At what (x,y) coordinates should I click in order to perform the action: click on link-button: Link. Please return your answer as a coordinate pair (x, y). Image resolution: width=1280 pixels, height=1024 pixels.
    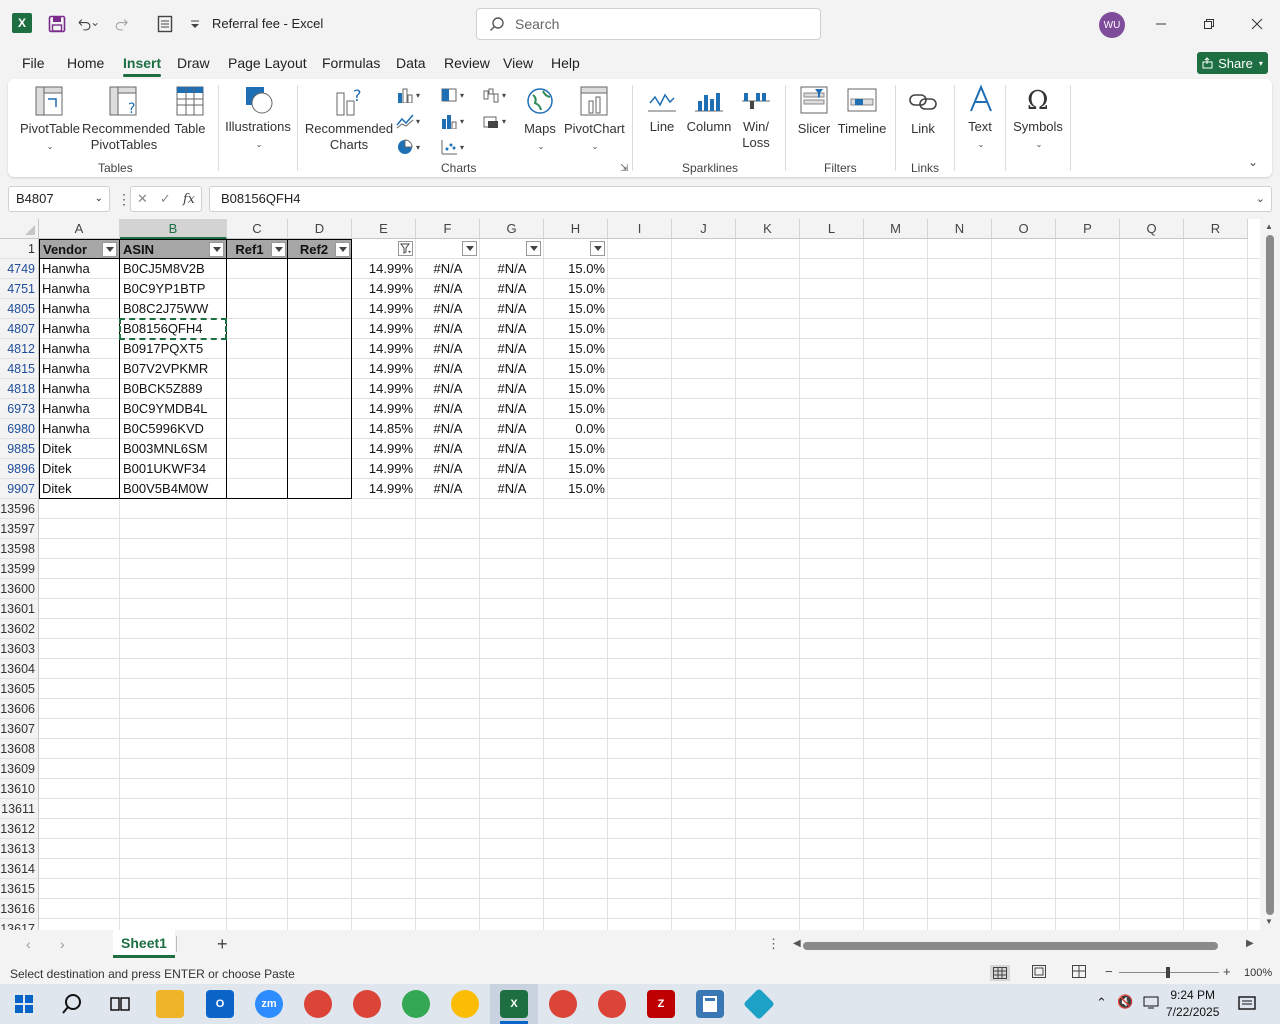
    Looking at the image, I should click on (923, 111).